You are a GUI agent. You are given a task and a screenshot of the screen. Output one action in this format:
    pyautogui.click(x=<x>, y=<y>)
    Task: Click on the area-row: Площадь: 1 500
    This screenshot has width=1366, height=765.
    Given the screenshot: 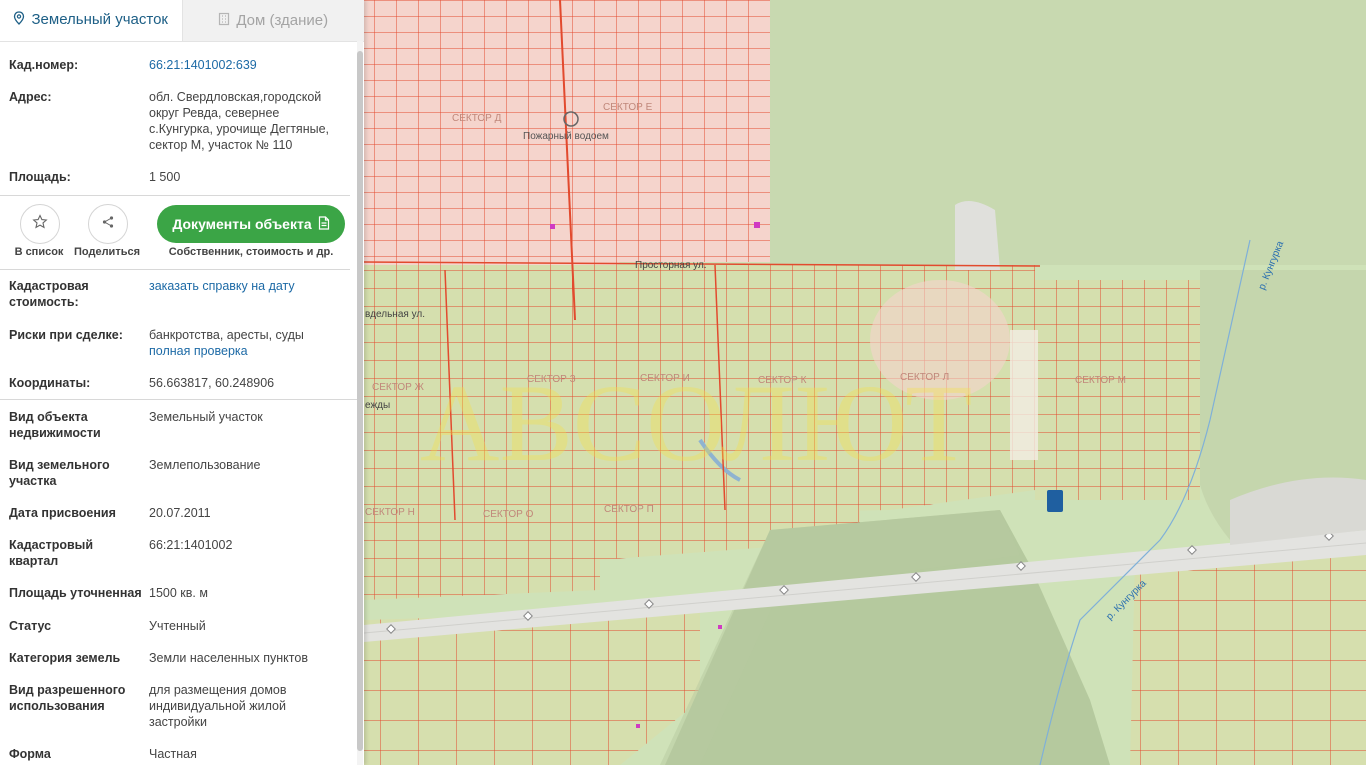 What is the action you would take?
    pyautogui.click(x=169, y=177)
    